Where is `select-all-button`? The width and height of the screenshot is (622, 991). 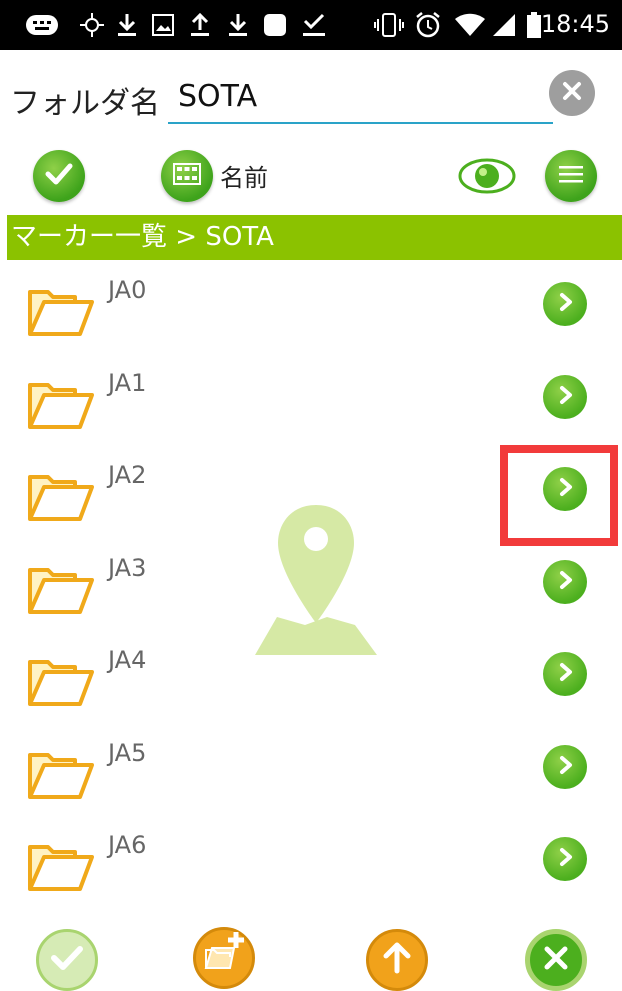 select-all-button is located at coordinates (59, 176).